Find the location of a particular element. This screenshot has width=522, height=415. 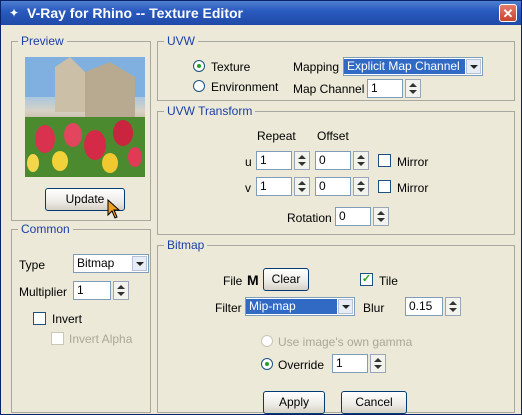

repeat-label: Repeat is located at coordinates (276, 136).